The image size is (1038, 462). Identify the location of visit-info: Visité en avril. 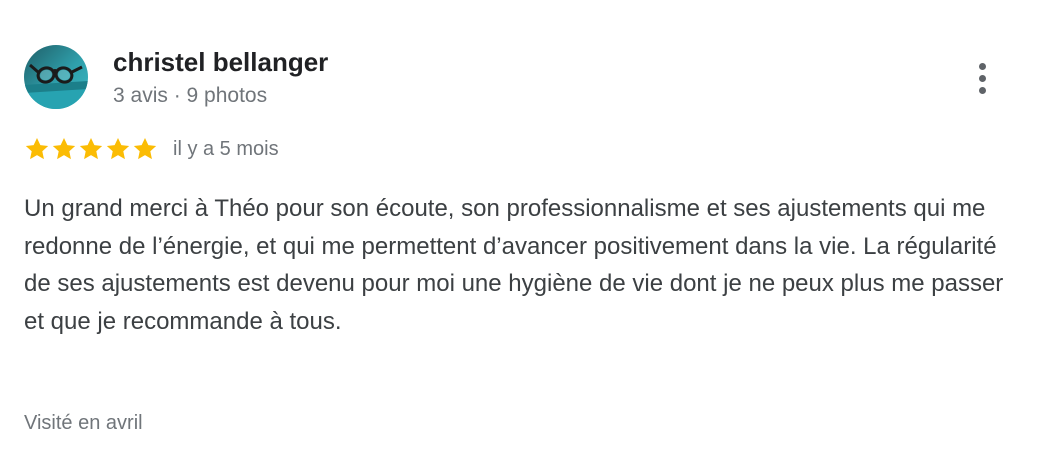
(83, 423).